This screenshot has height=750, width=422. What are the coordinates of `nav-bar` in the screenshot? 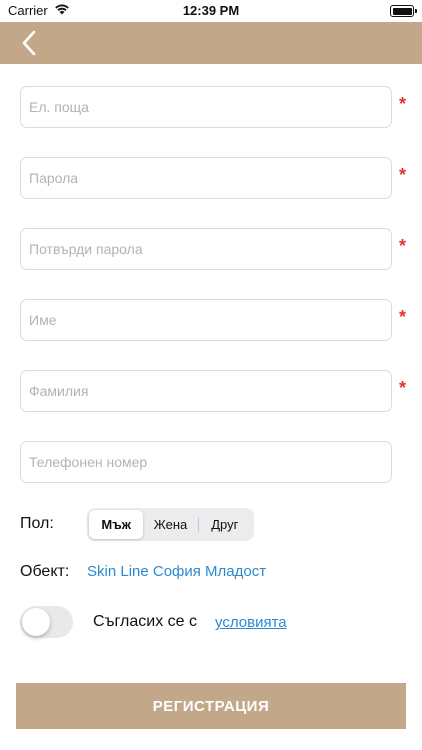 It's located at (211, 43).